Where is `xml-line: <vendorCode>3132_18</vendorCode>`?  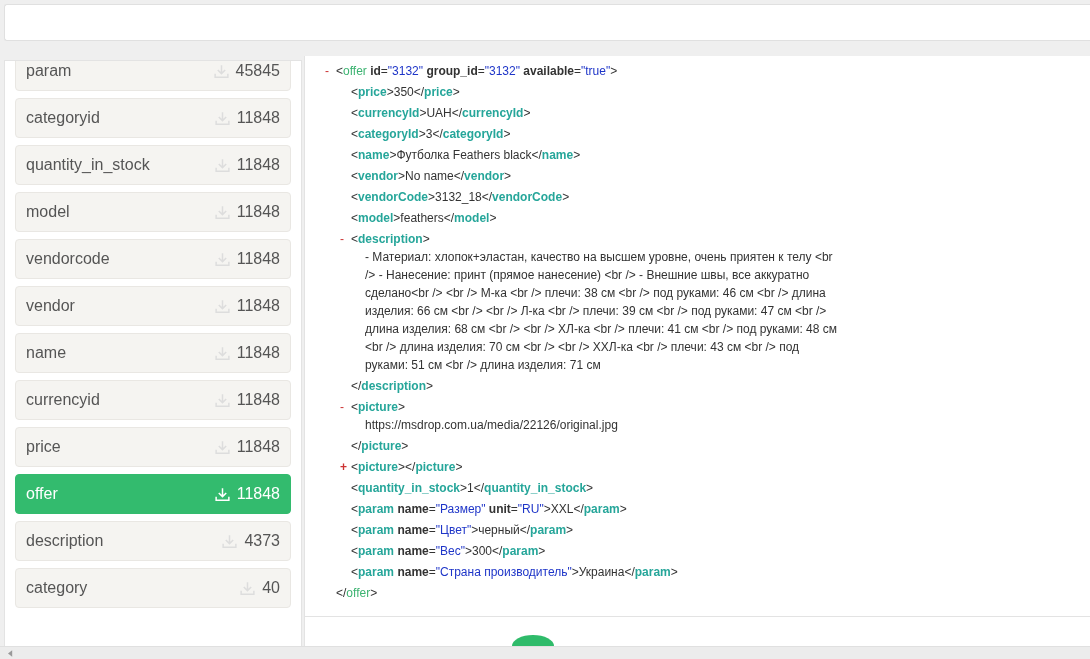
xml-line: <vendorCode>3132_18</vendorCode> is located at coordinates (460, 196).